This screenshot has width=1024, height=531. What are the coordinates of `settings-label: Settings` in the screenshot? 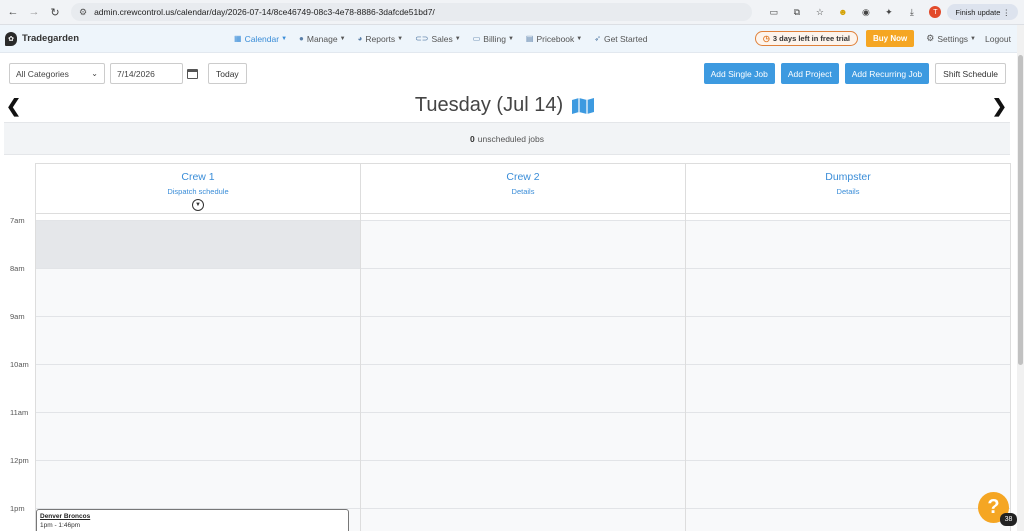 It's located at (953, 38).